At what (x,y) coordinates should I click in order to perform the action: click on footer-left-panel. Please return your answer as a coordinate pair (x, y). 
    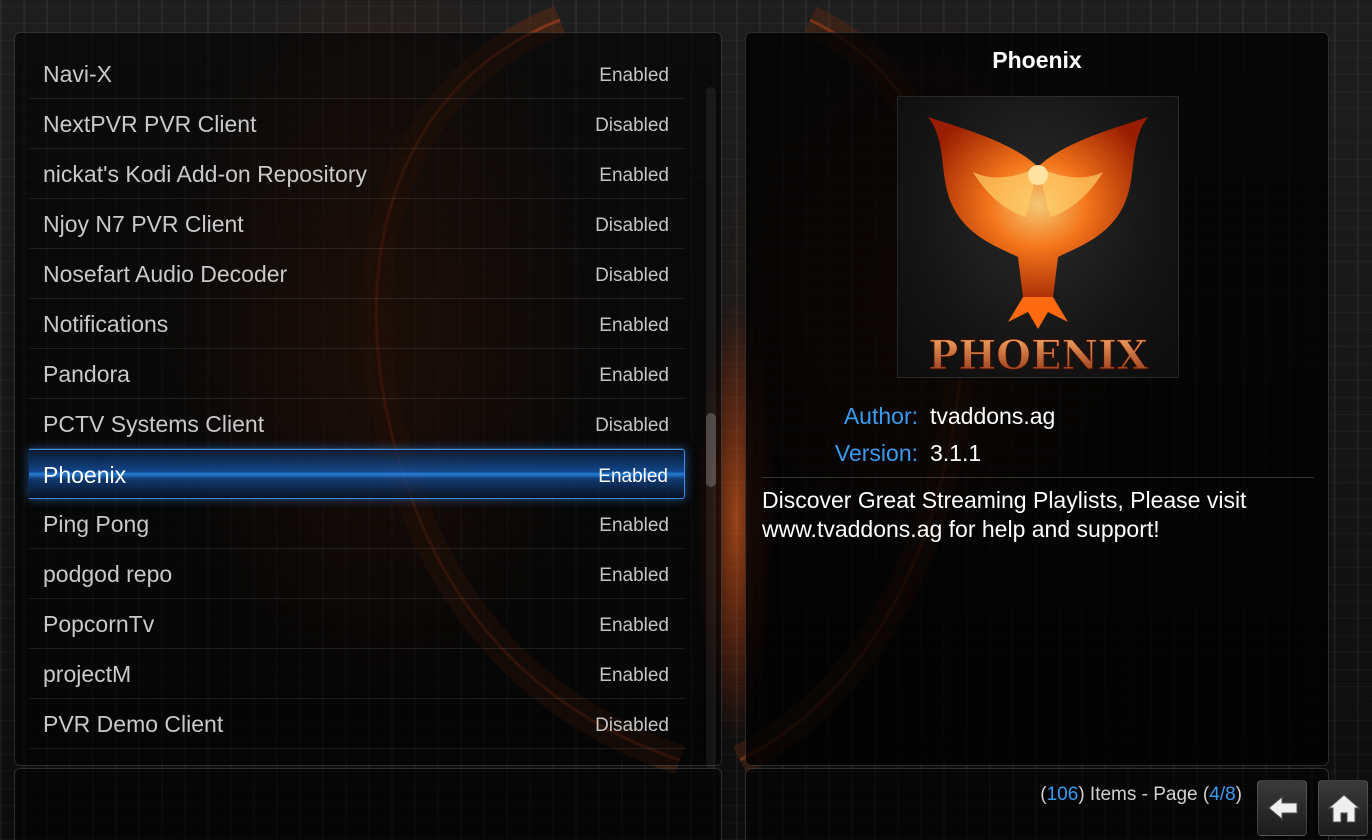
    Looking at the image, I should click on (368, 804).